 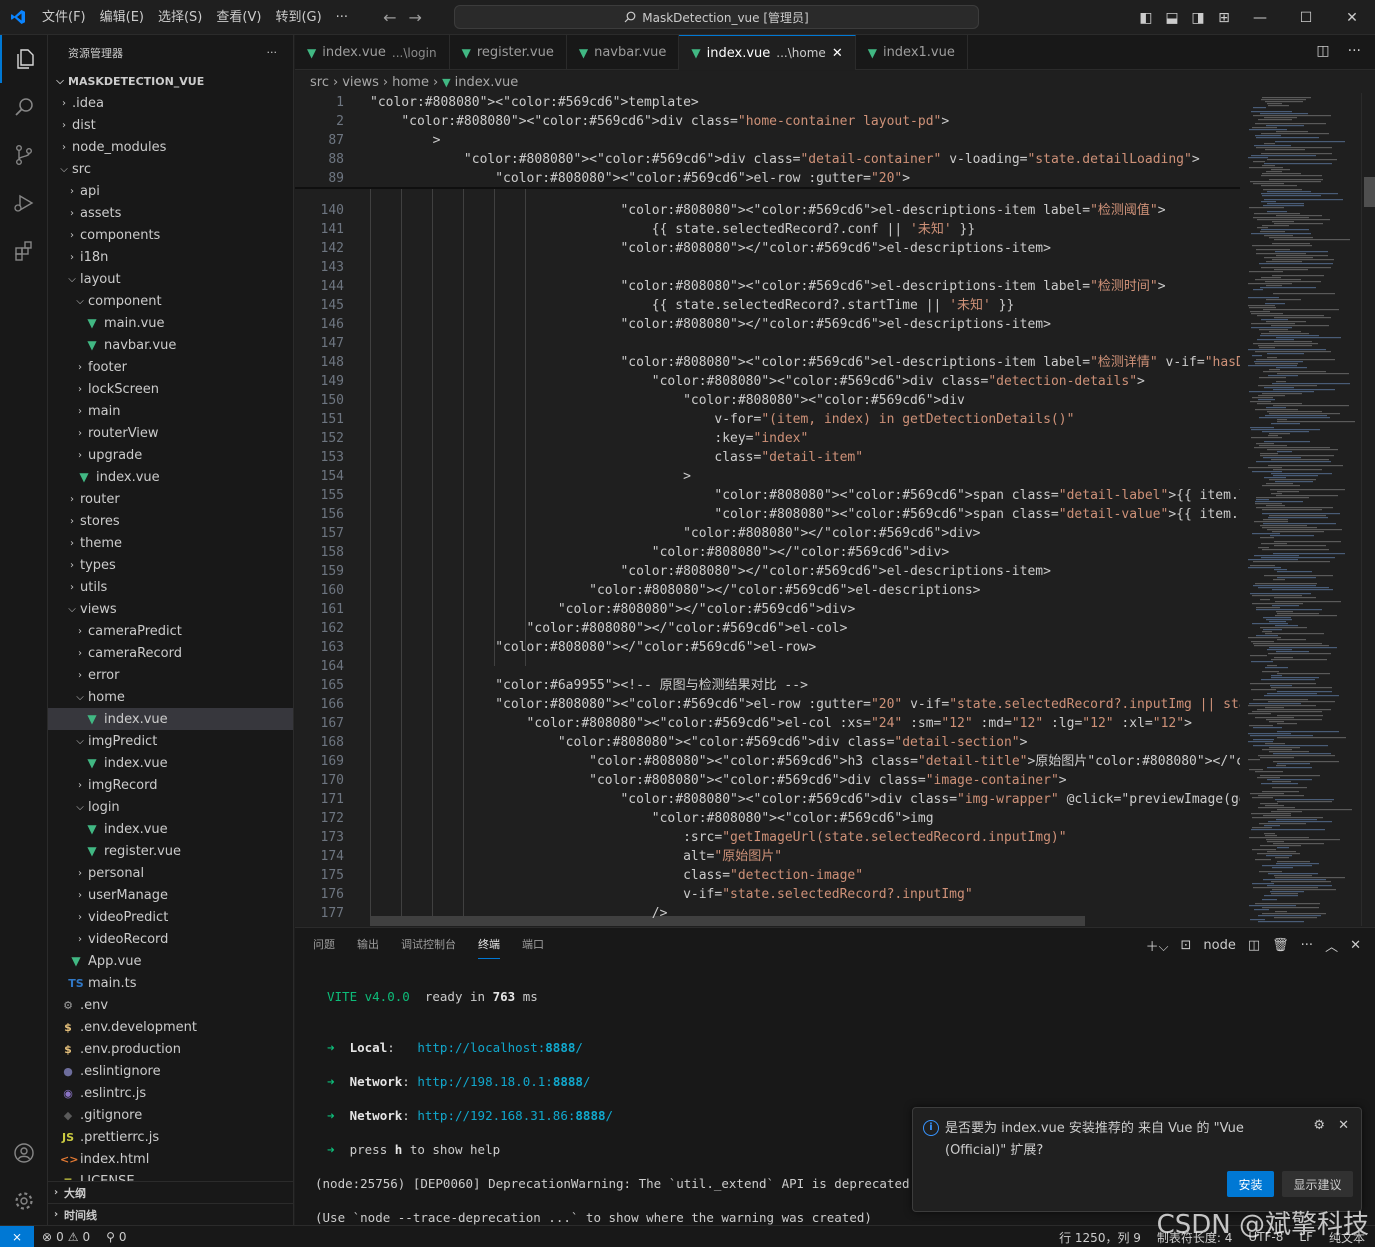 I want to click on back-arrow-icon: ←, so click(x=389, y=17).